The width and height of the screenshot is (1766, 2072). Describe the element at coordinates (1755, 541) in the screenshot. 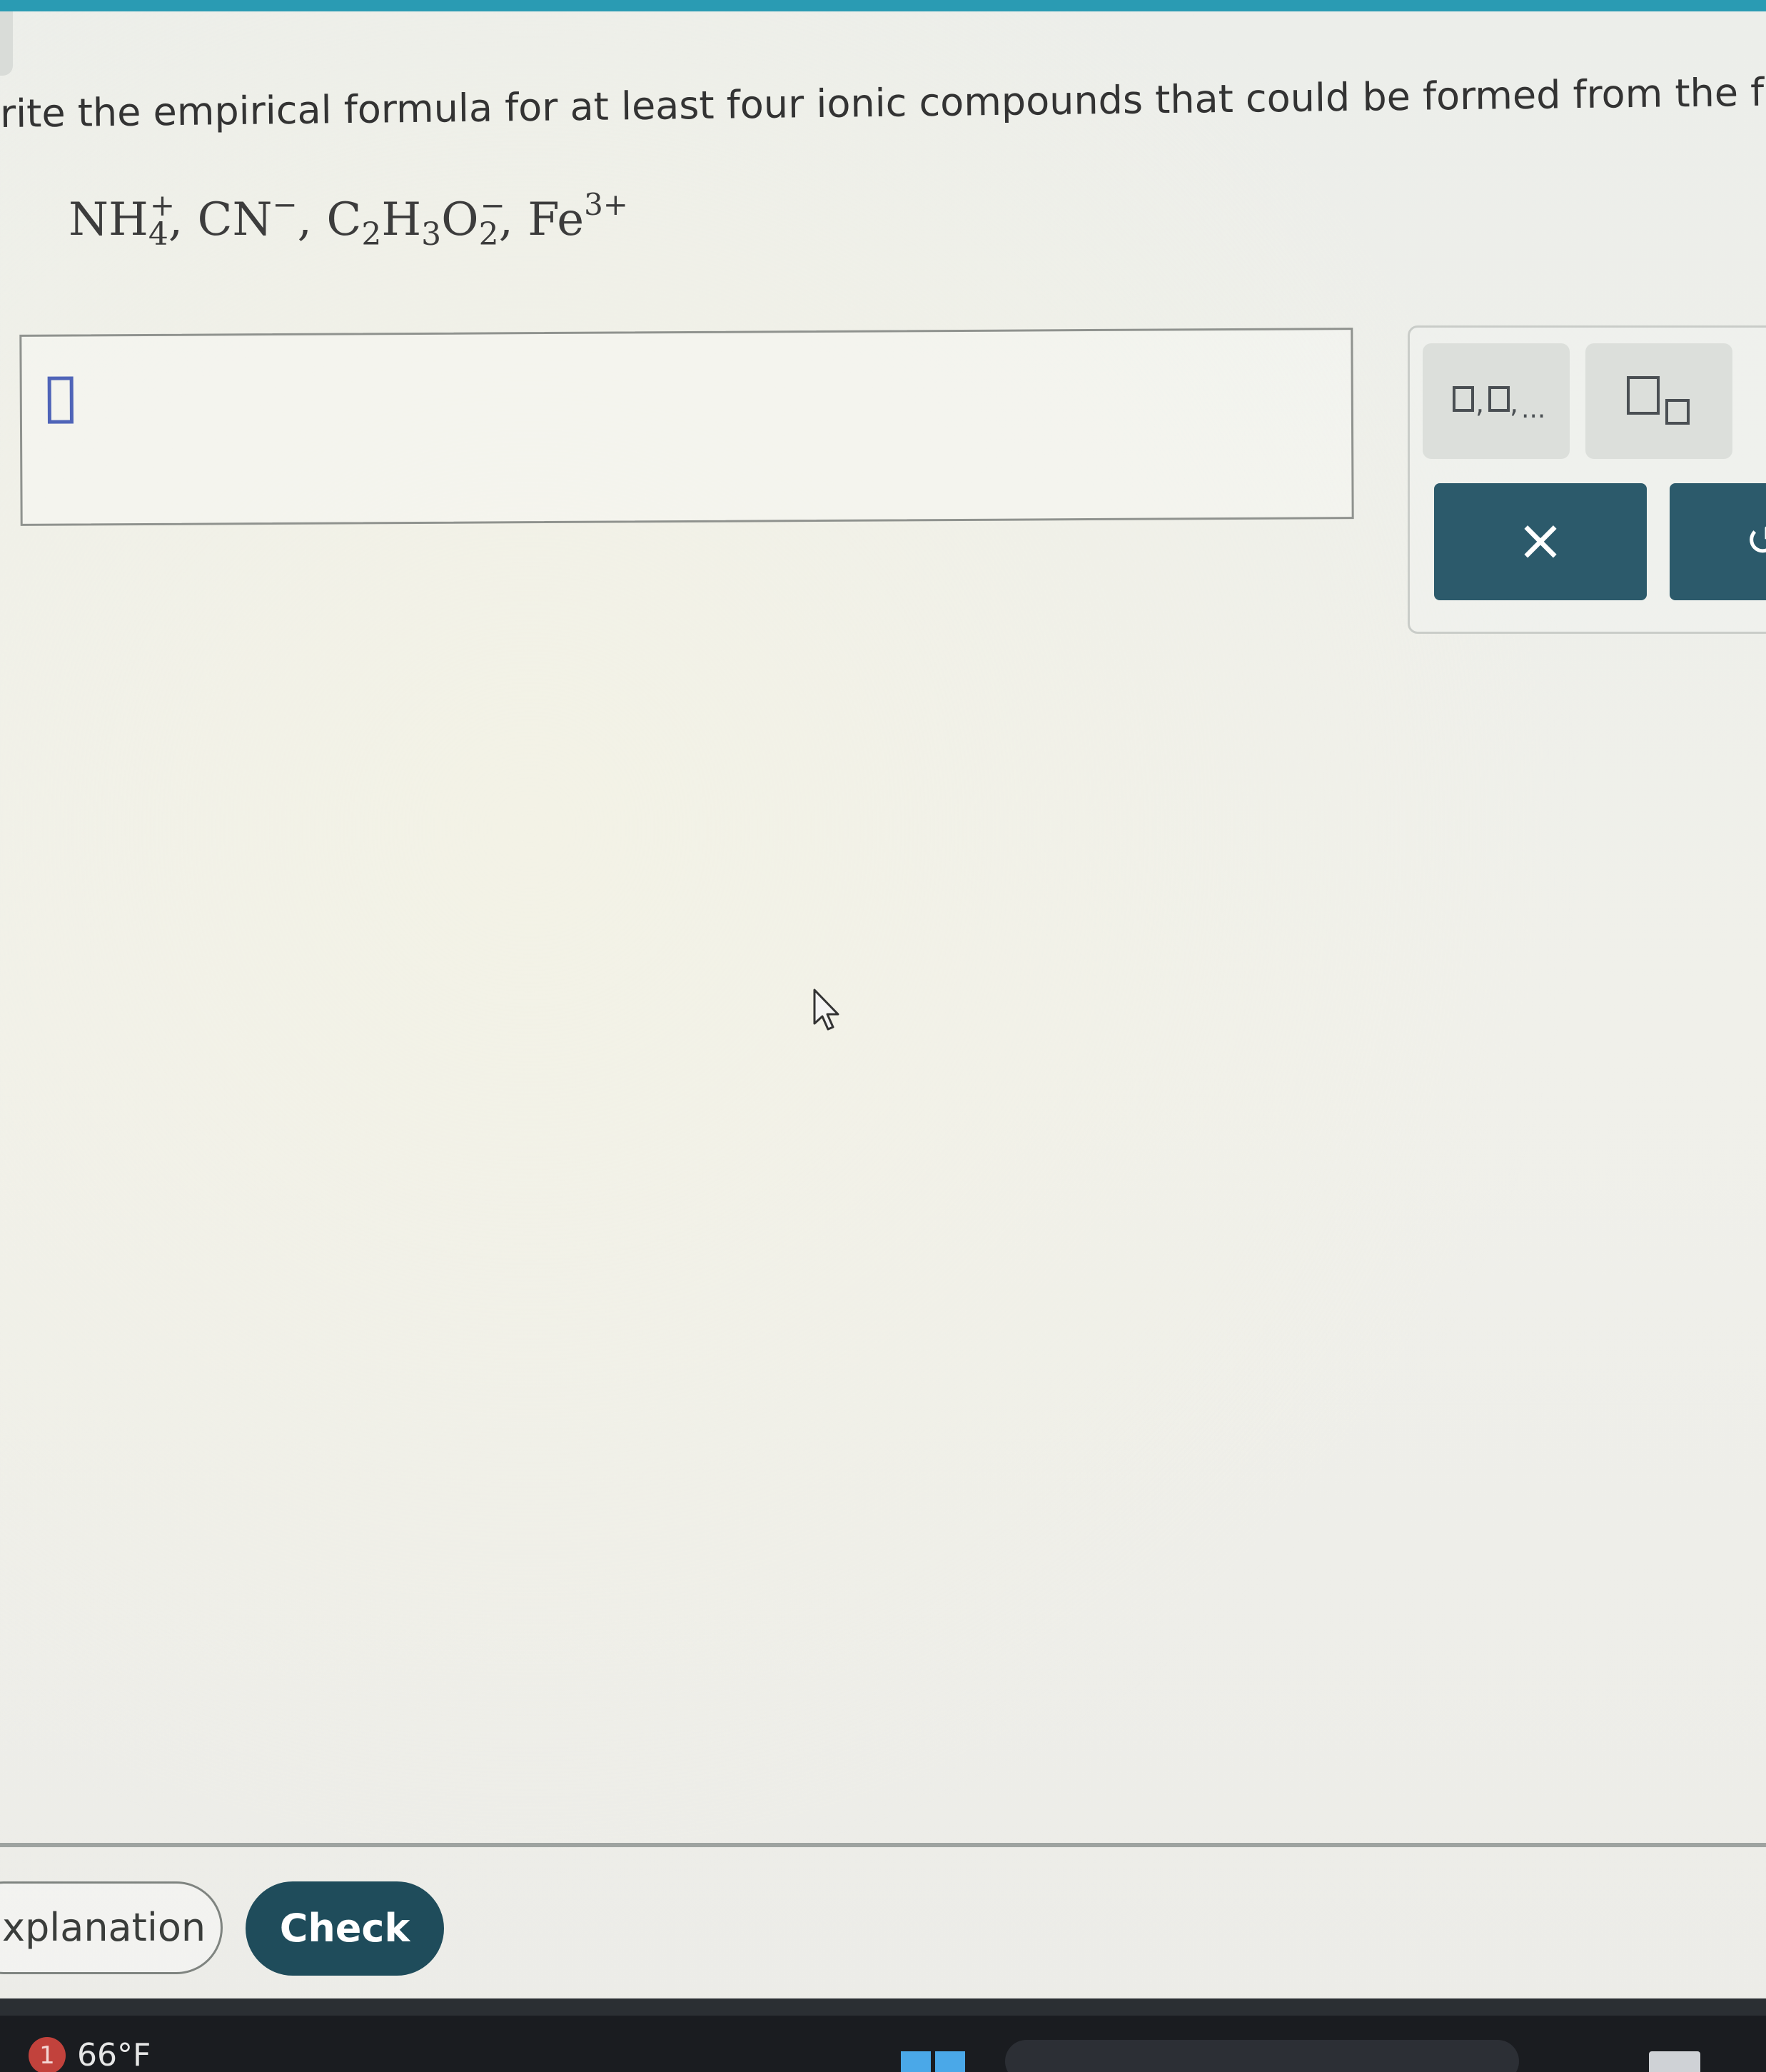

I see `undo-icon: ↺` at that location.